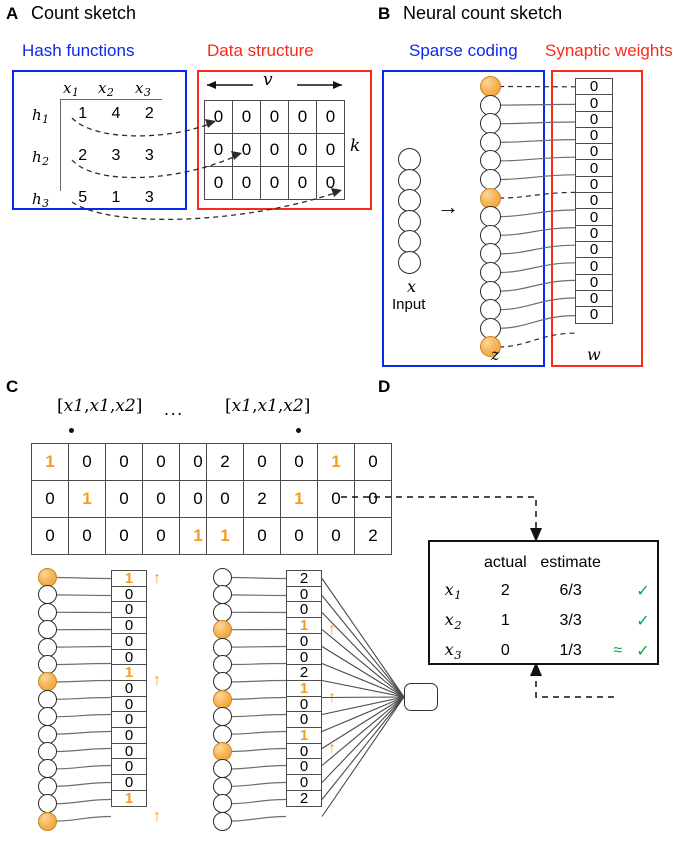 This screenshot has height=850, width=685. I want to click on row-var-x3: x3, so click(453, 651).